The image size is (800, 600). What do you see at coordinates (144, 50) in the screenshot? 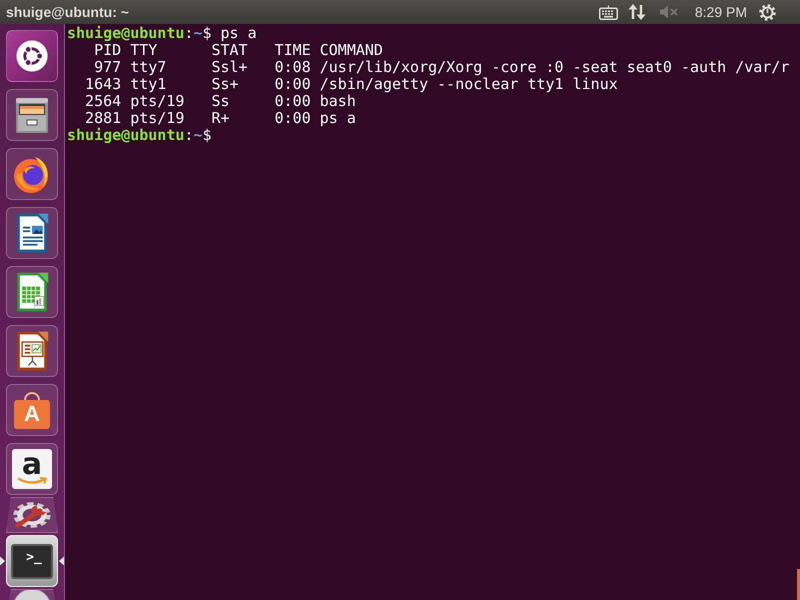
I see `column-header: TTY` at bounding box center [144, 50].